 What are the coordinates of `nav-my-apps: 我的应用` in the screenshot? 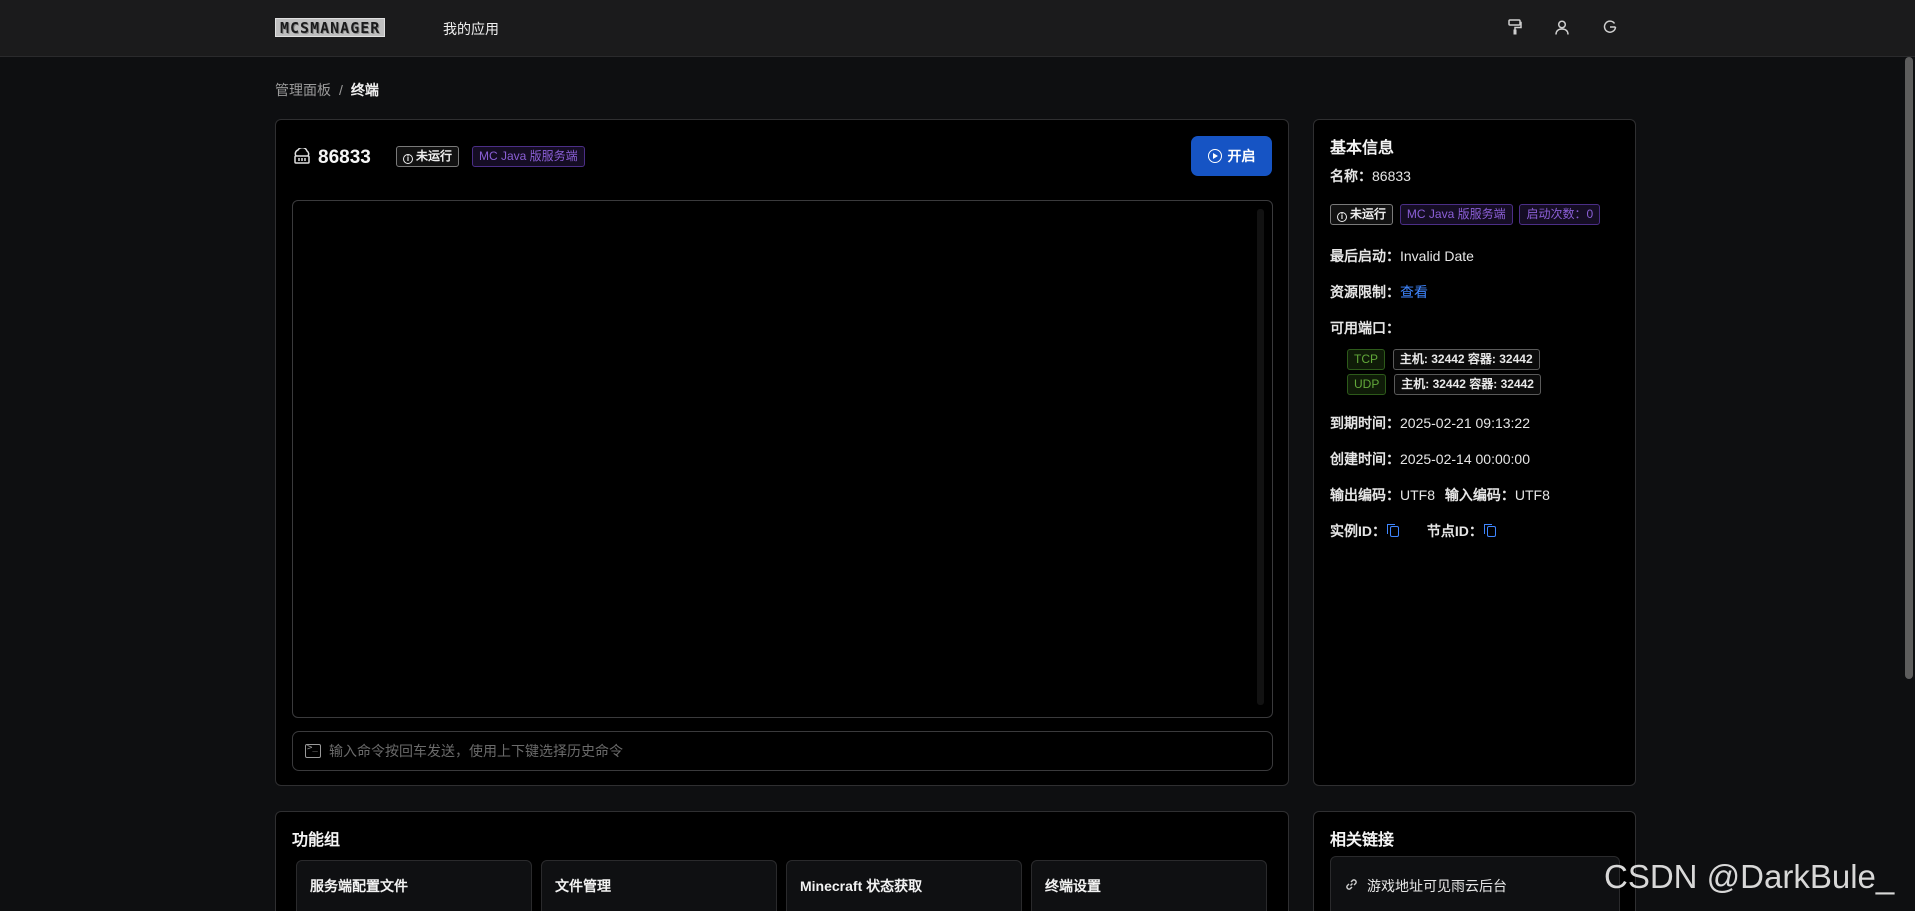 It's located at (471, 29).